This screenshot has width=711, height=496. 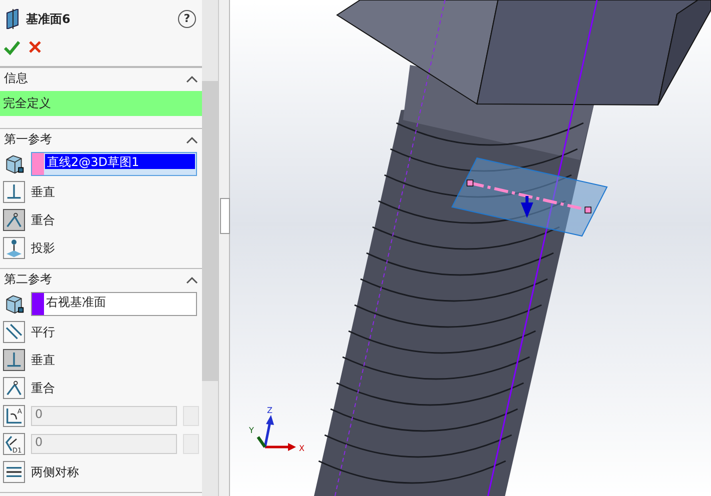 I want to click on close-icon, so click(x=35, y=47).